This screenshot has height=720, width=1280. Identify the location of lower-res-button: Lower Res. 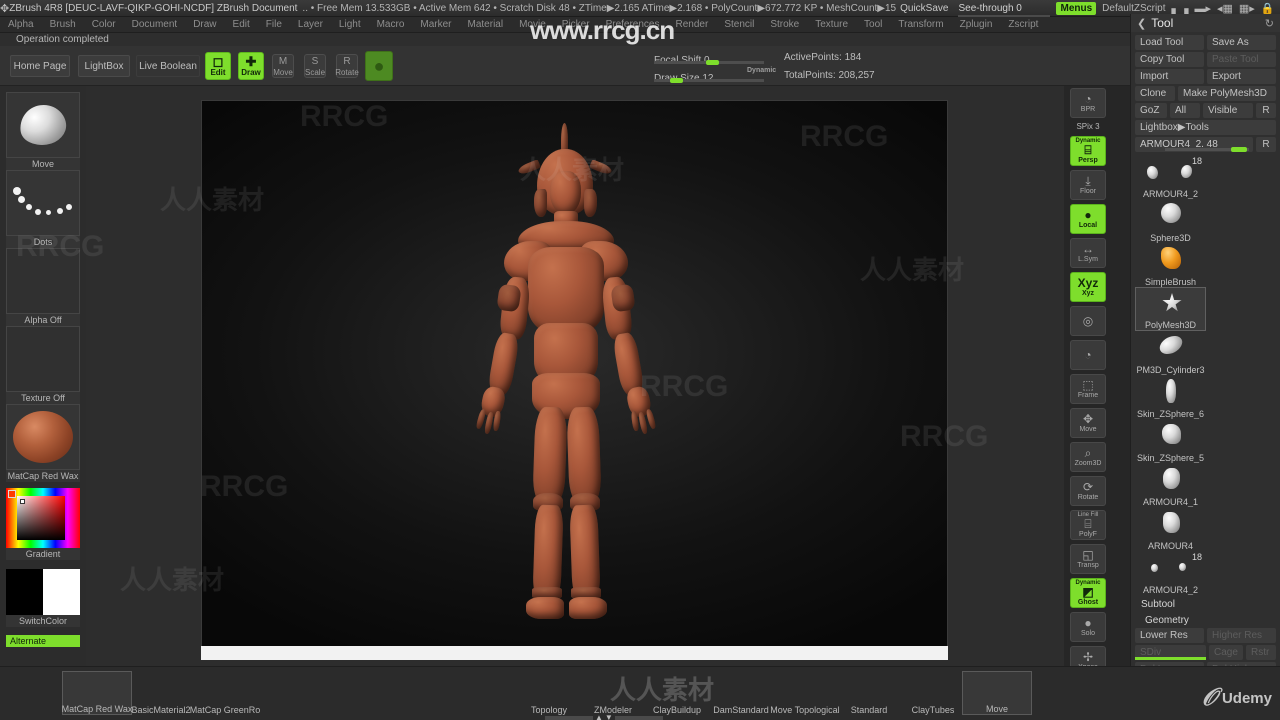
(1169, 635).